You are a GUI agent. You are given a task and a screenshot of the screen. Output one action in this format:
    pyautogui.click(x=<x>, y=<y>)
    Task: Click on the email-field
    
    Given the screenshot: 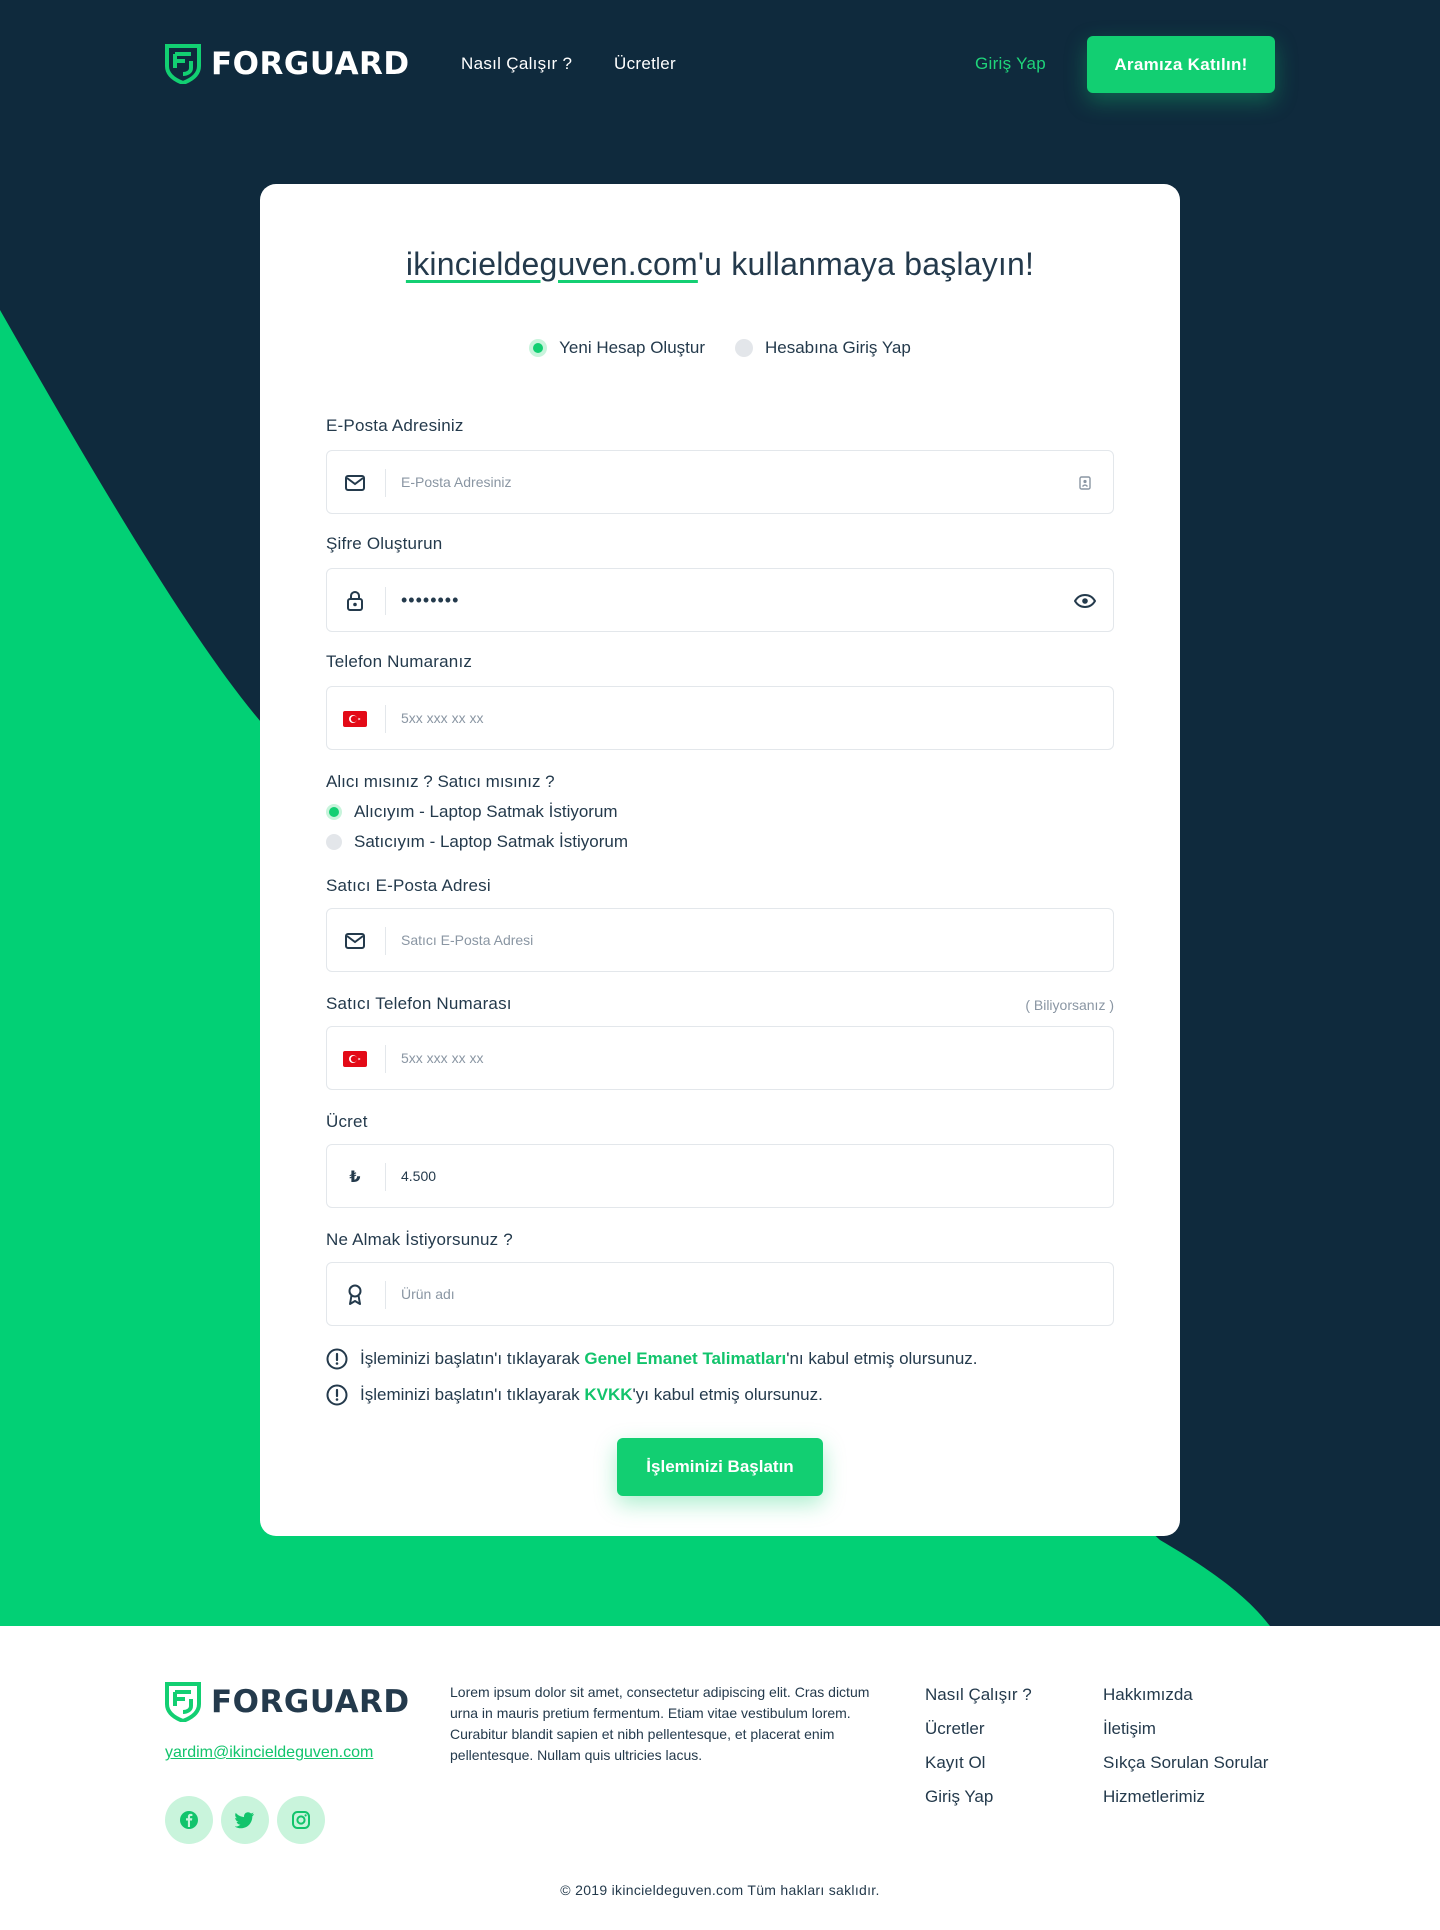 What is the action you would take?
    pyautogui.click(x=720, y=482)
    